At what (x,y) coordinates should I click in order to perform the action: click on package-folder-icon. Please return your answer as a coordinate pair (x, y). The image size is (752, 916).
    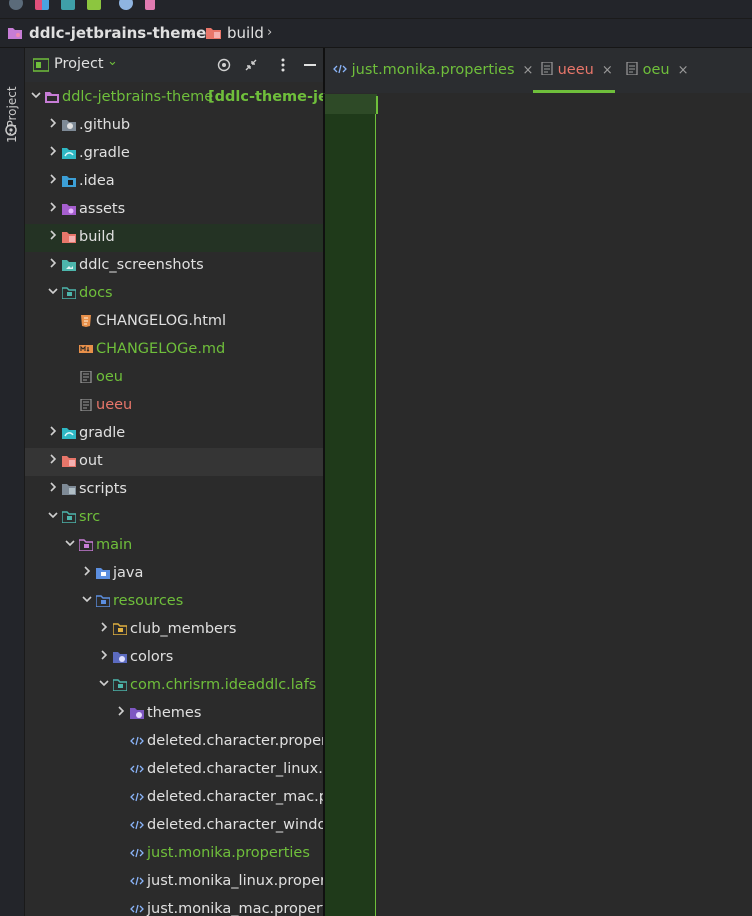
    Looking at the image, I should click on (120, 685).